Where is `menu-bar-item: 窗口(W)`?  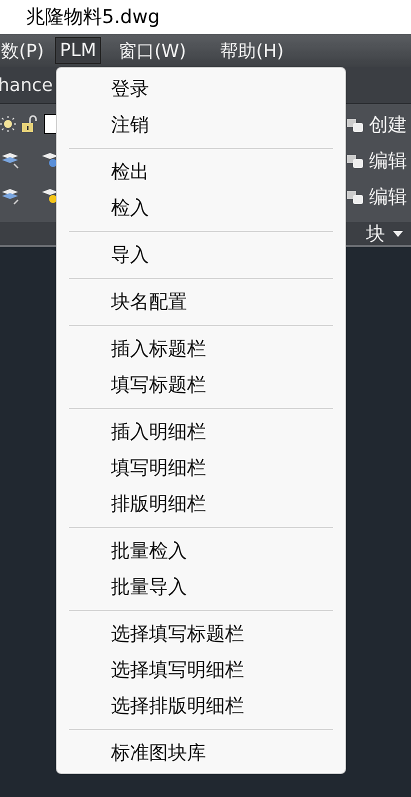
menu-bar-item: 窗口(W) is located at coordinates (152, 51).